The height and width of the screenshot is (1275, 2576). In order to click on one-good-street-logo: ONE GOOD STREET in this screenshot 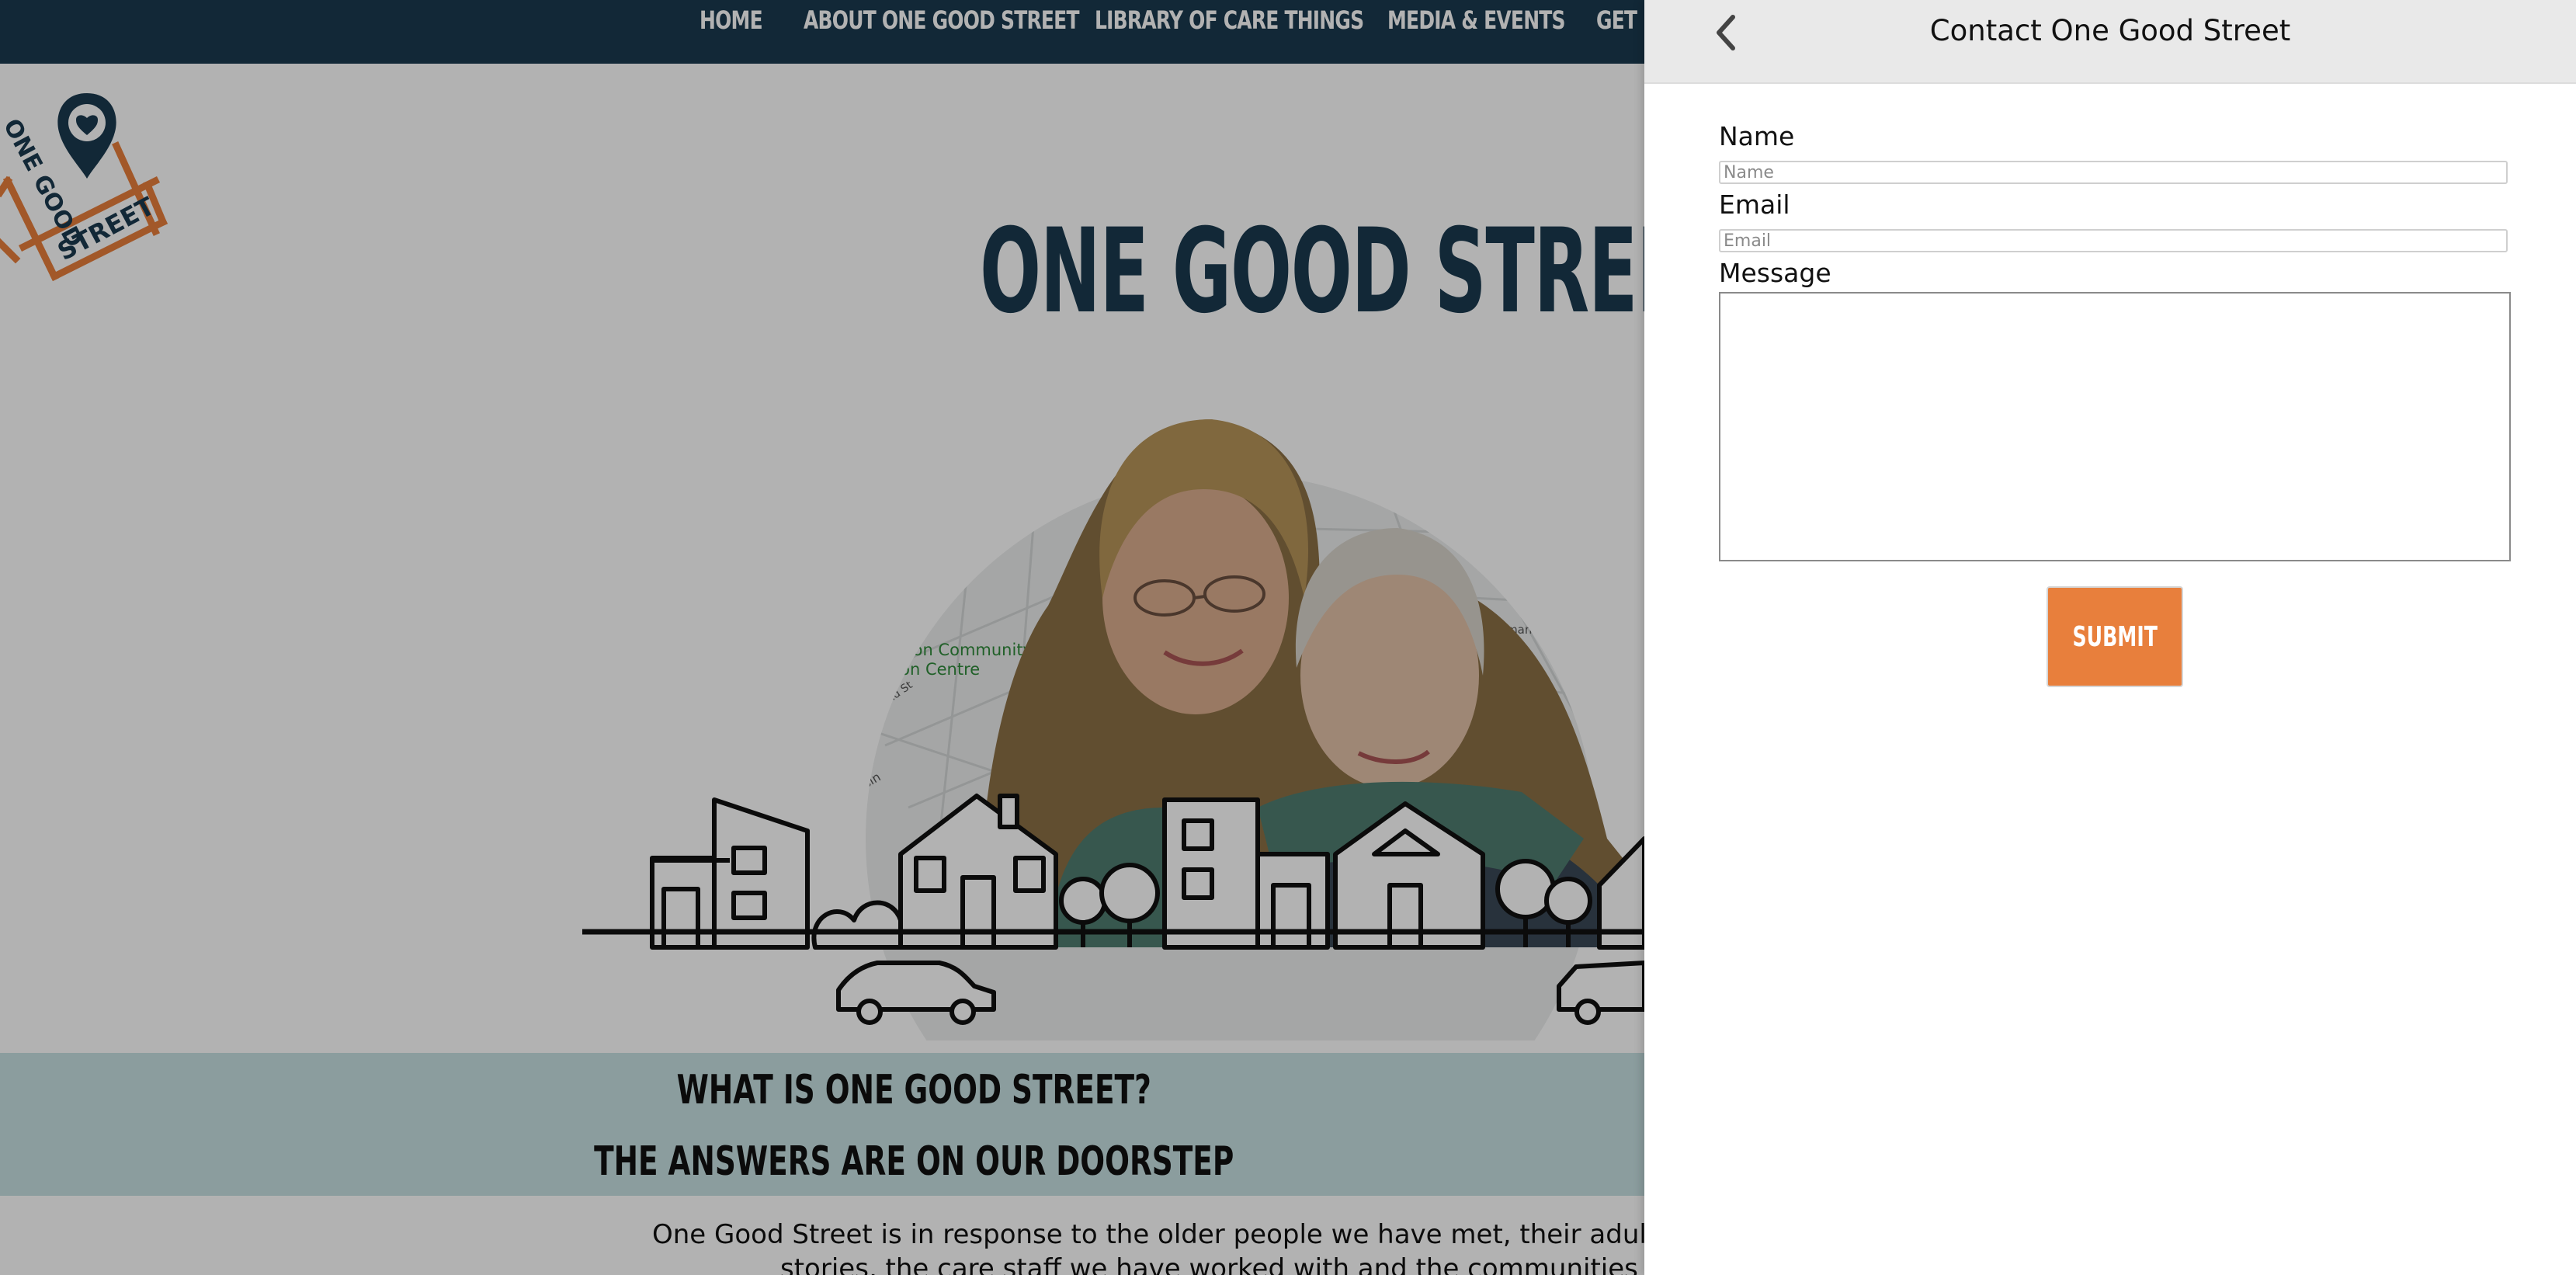, I will do `click(87, 185)`.